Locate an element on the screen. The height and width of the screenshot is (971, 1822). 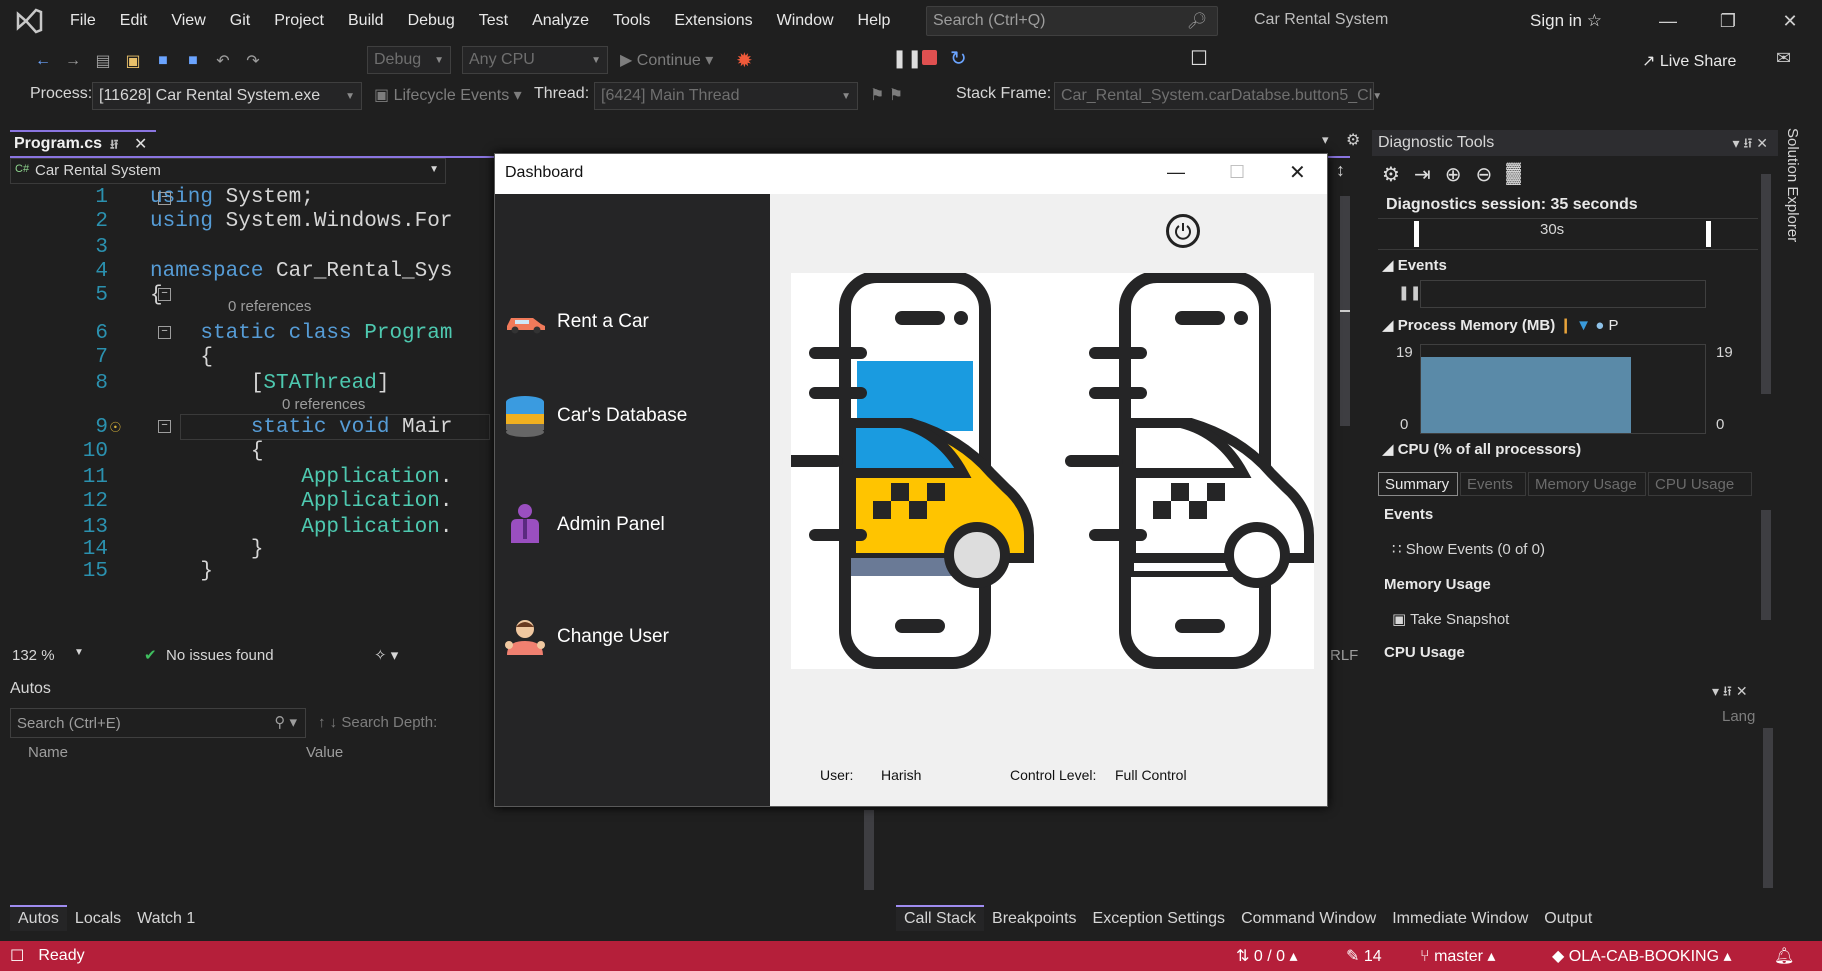
stop-icon is located at coordinates (929, 57).